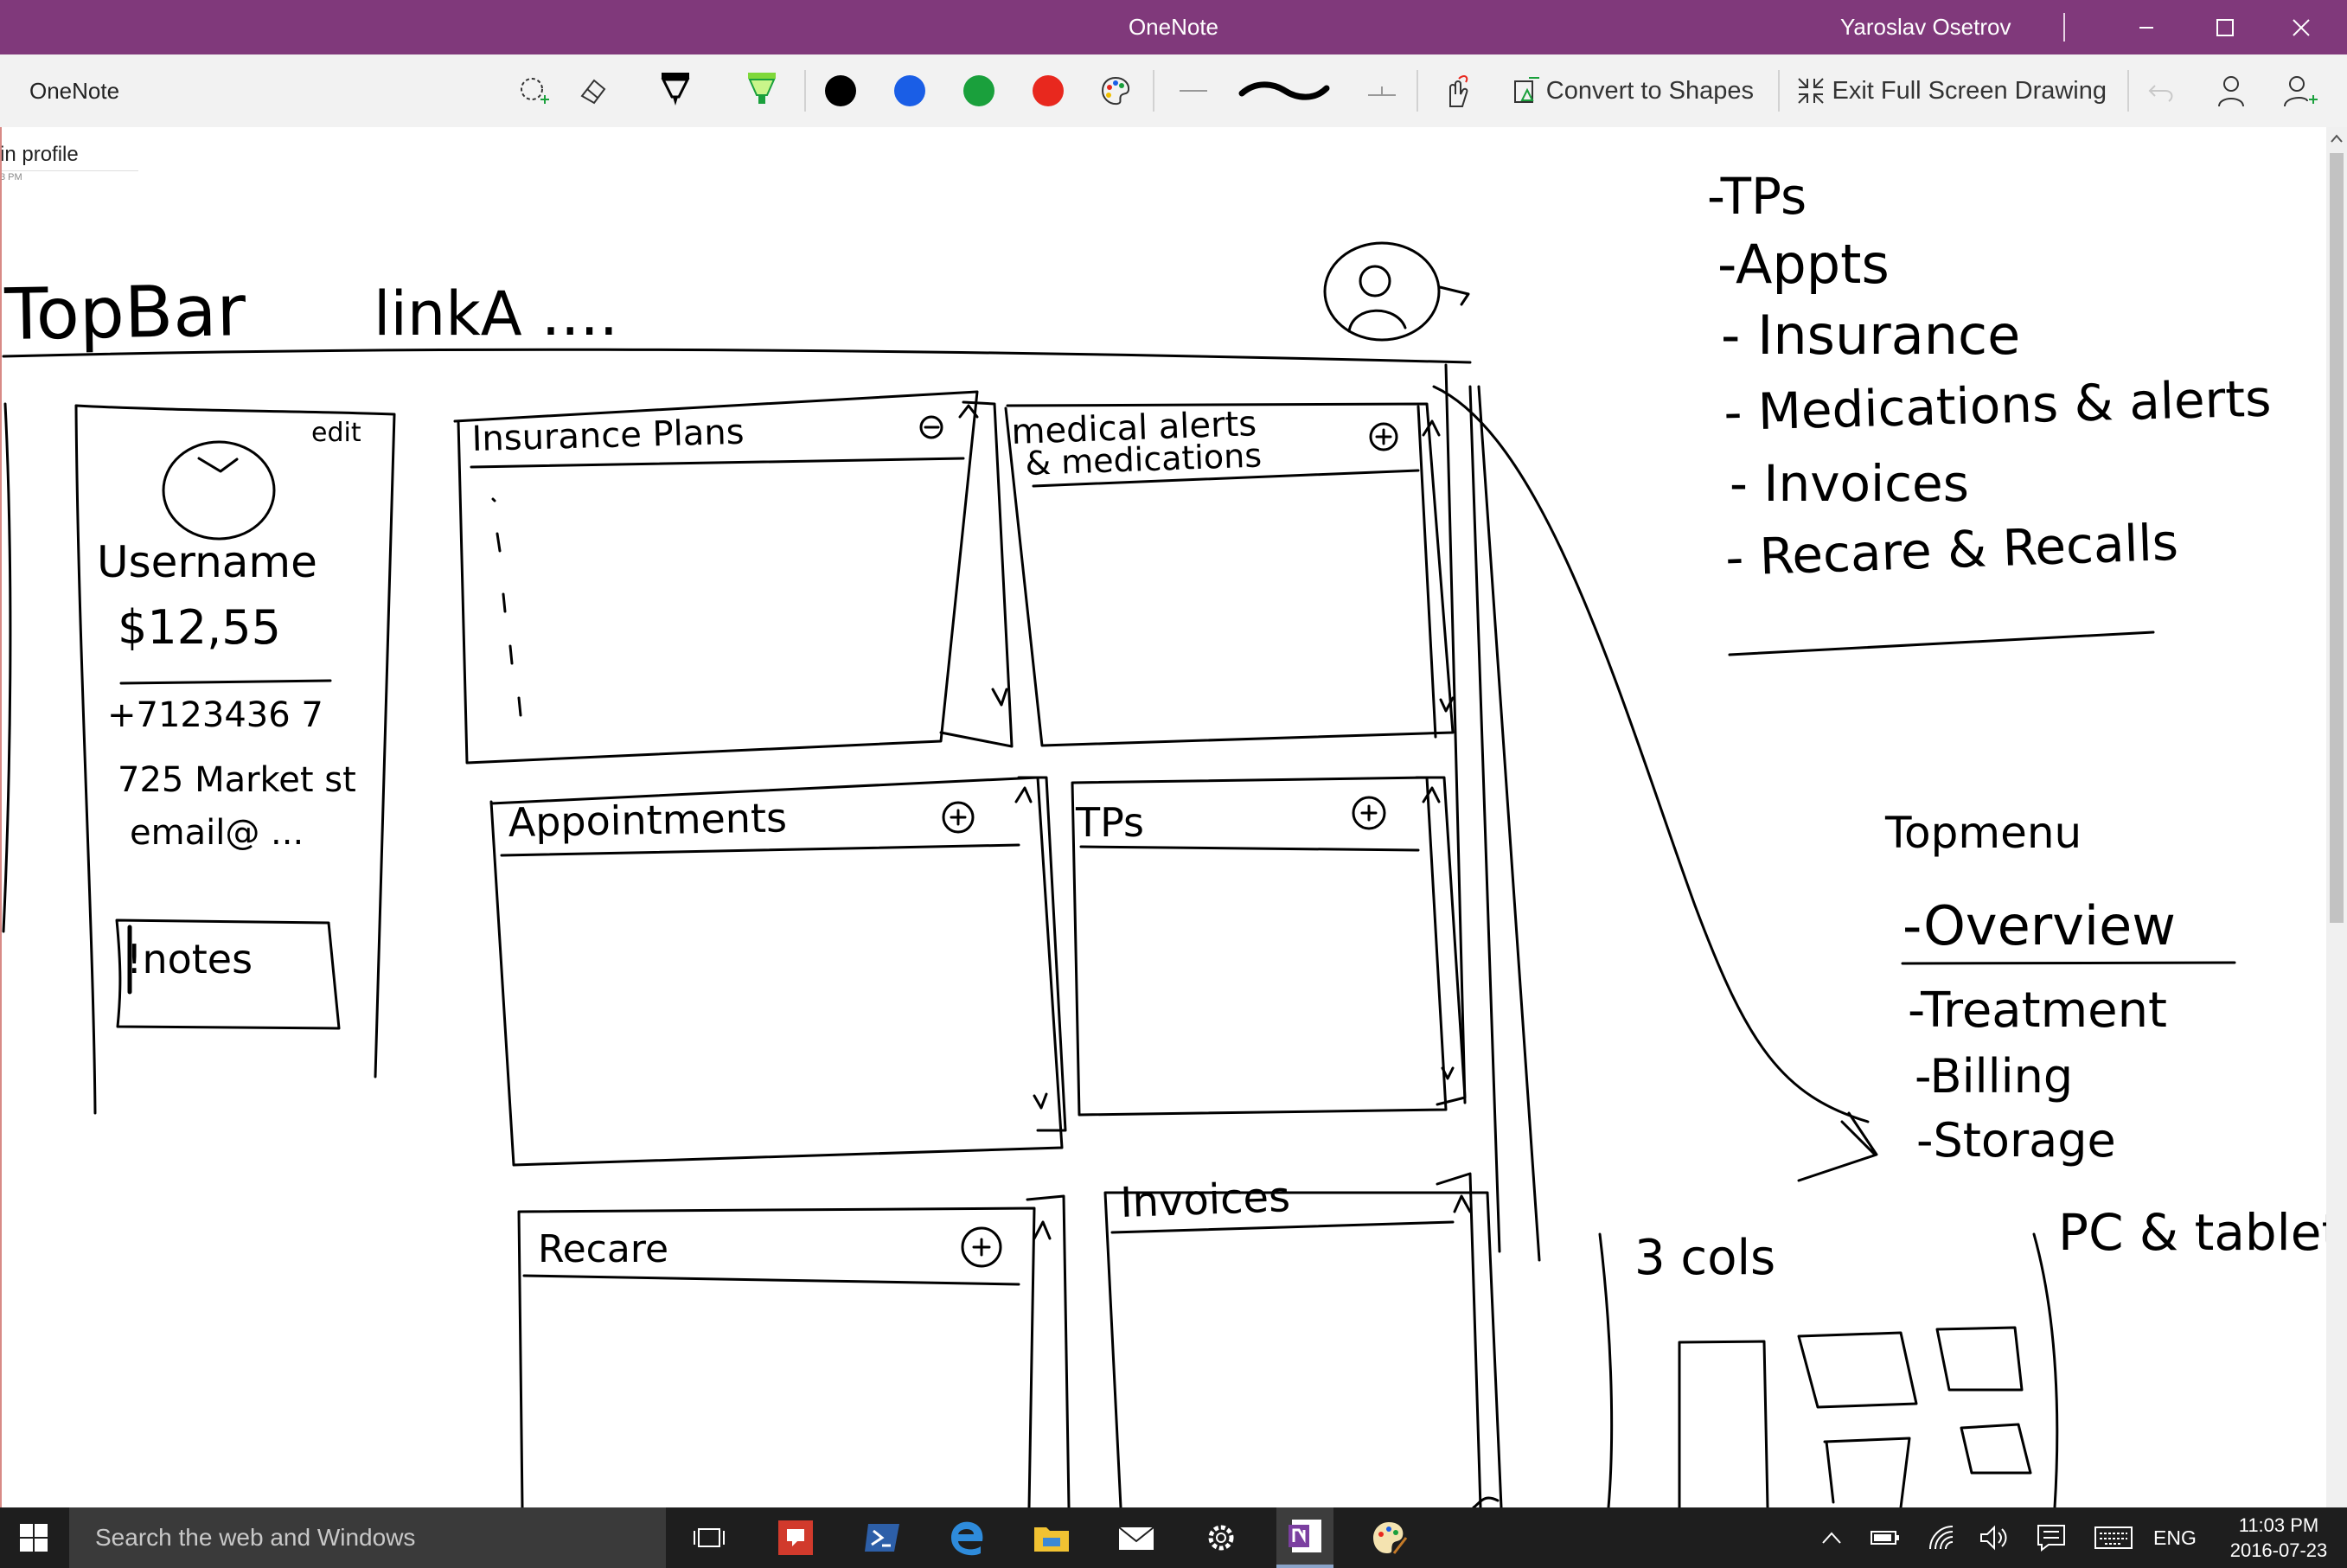 This screenshot has width=2347, height=1568. I want to click on add-person-icon, so click(2301, 91).